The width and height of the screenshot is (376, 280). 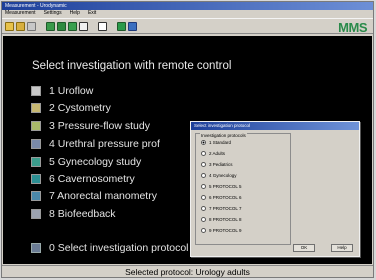 I want to click on gynecology-icon, so click(x=36, y=161).